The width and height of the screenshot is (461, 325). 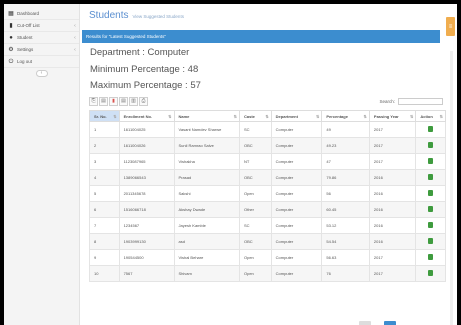 What do you see at coordinates (104, 241) in the screenshot?
I see `table-cell: 8` at bounding box center [104, 241].